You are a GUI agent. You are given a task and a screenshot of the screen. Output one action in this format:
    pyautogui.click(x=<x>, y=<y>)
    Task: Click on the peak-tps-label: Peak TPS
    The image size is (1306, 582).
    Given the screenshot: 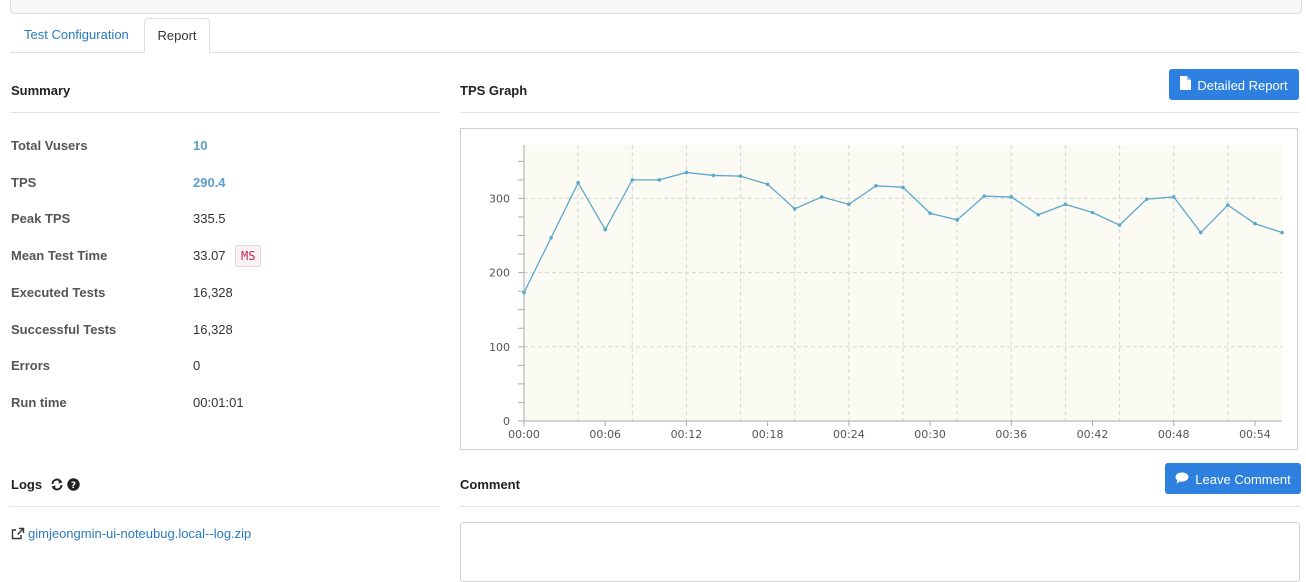 What is the action you would take?
    pyautogui.click(x=41, y=218)
    